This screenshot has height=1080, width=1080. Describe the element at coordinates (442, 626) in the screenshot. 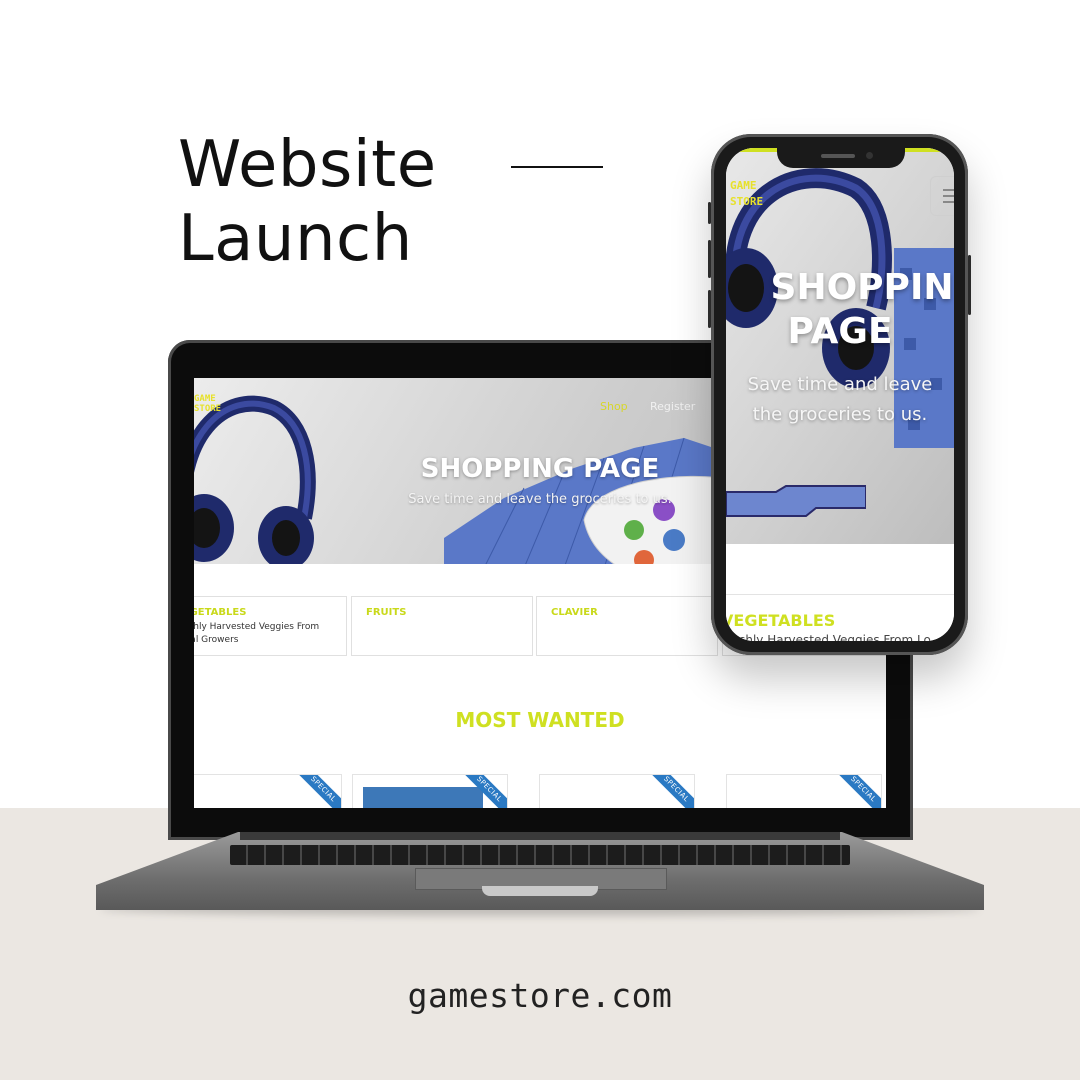

I see `category-card-fruits: FRUITS` at that location.